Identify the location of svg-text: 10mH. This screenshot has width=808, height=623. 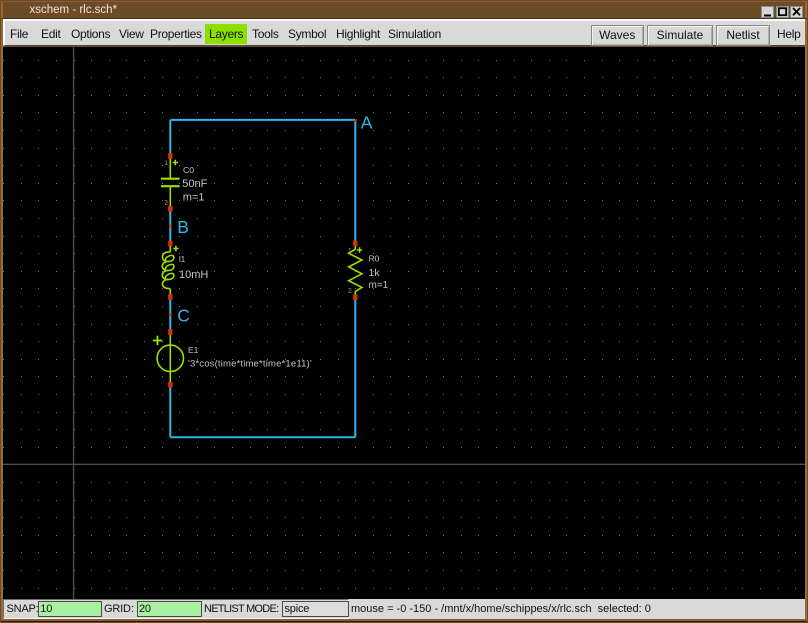
(193, 275).